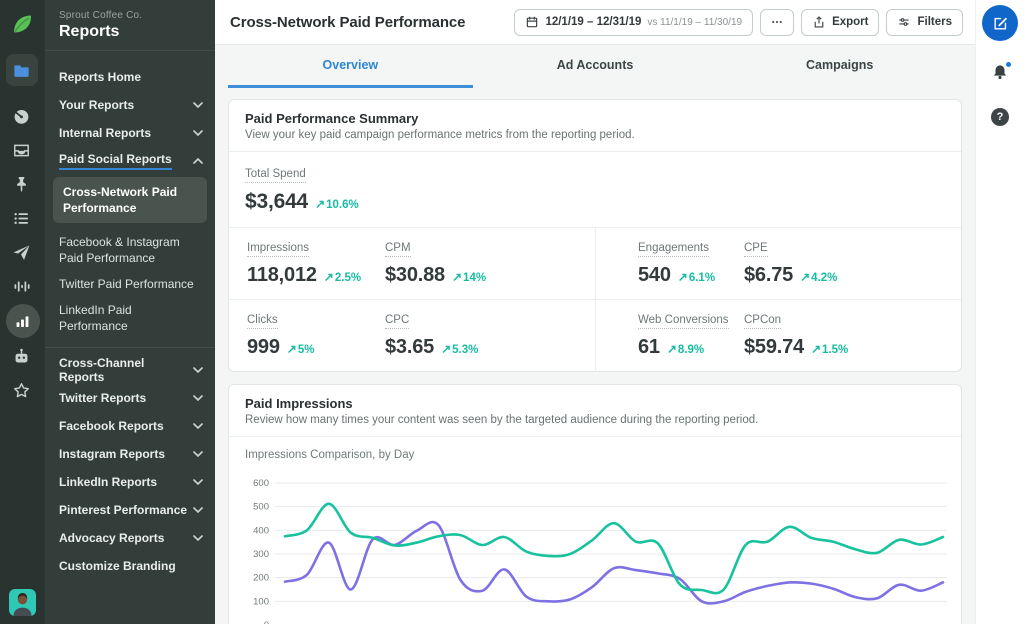 Image resolution: width=1024 pixels, height=624 pixels. I want to click on tab-strip: Overview Ad Accounts Campaigns, so click(595, 66).